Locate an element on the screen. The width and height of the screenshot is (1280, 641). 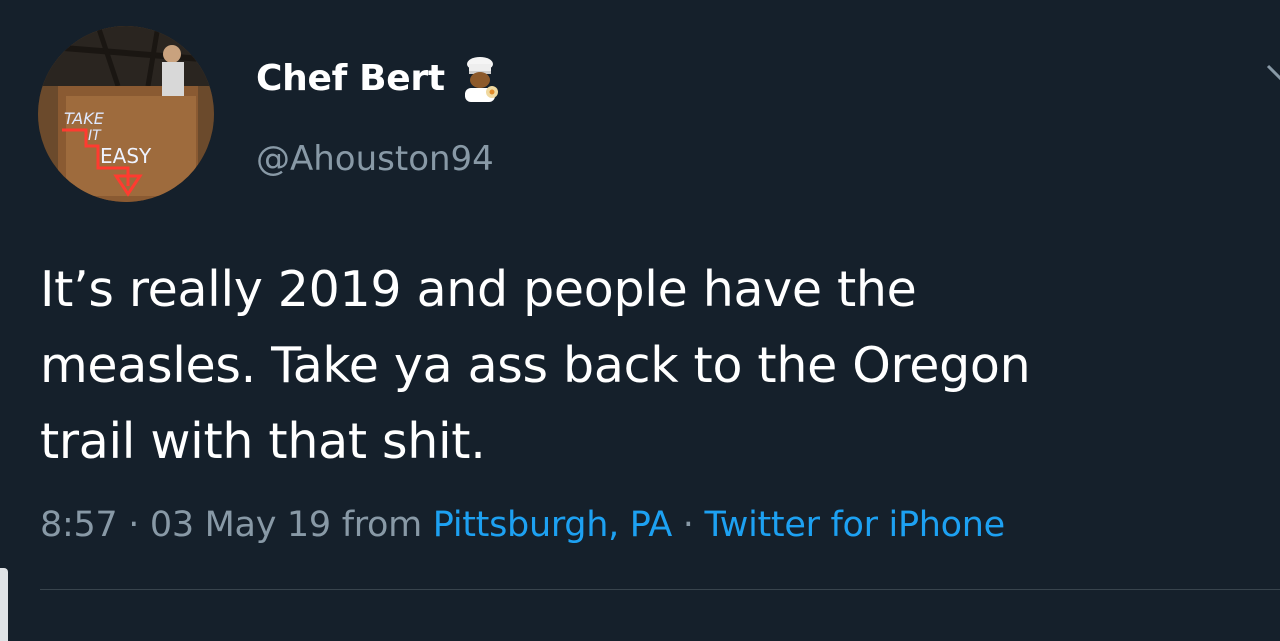
user-handle: @Ahouston94 is located at coordinates (375, 159).